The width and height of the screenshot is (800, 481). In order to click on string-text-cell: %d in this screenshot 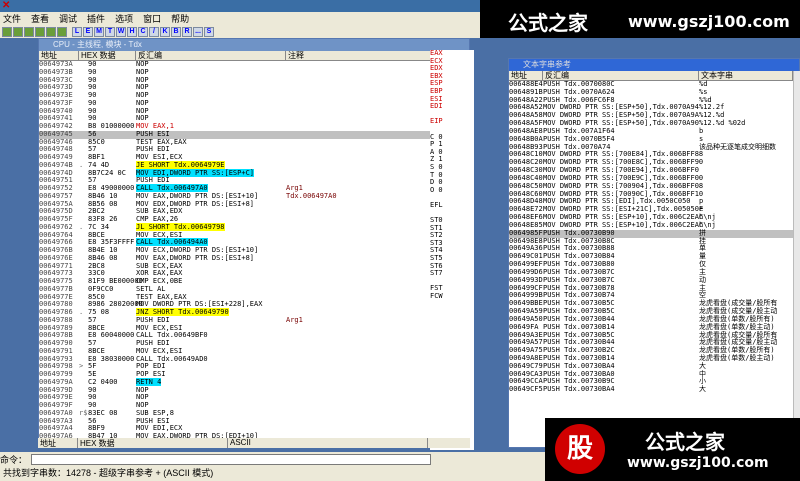, I will do `click(703, 84)`.